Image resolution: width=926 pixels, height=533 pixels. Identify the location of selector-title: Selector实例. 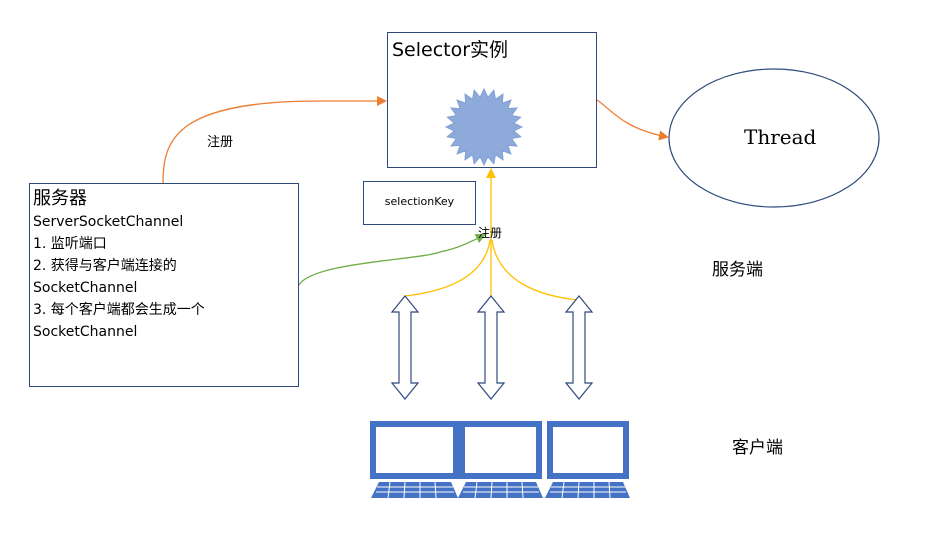
(450, 50).